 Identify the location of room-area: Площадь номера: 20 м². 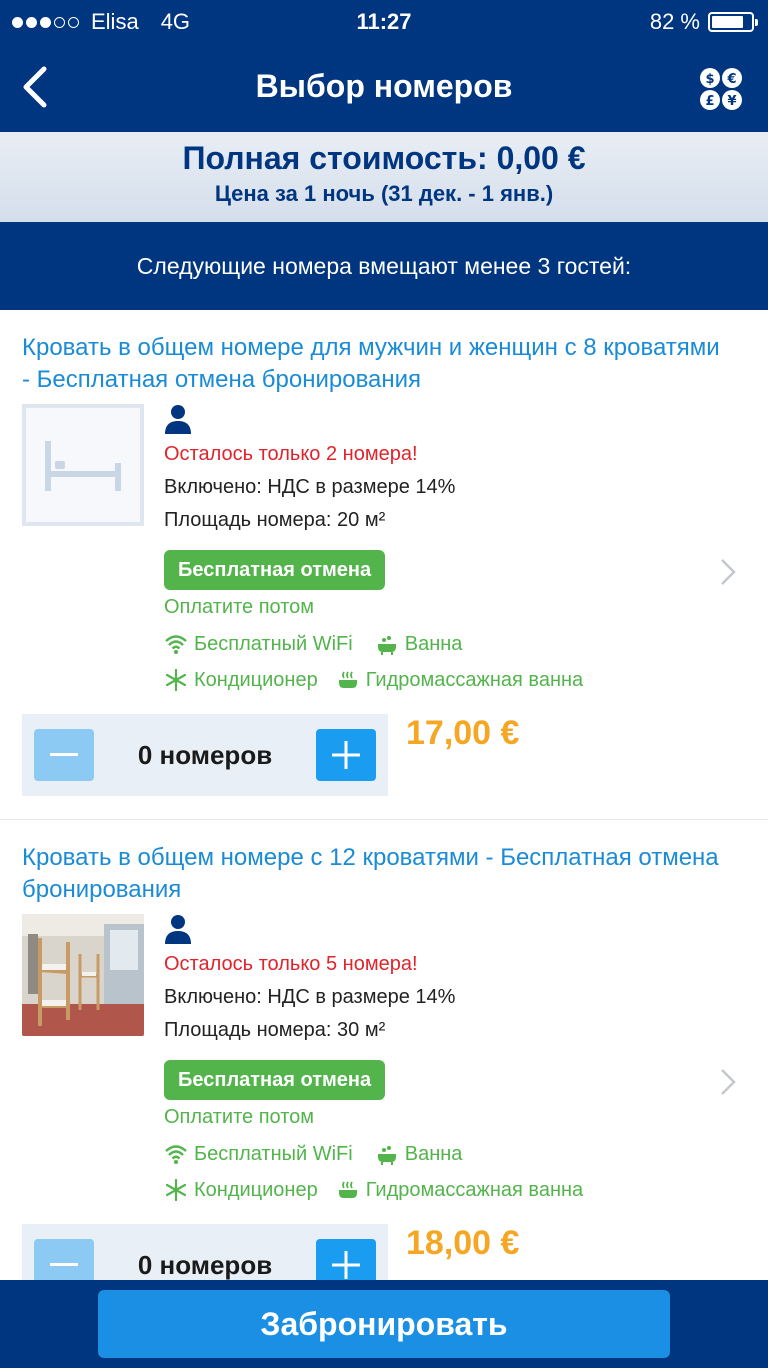
(275, 520).